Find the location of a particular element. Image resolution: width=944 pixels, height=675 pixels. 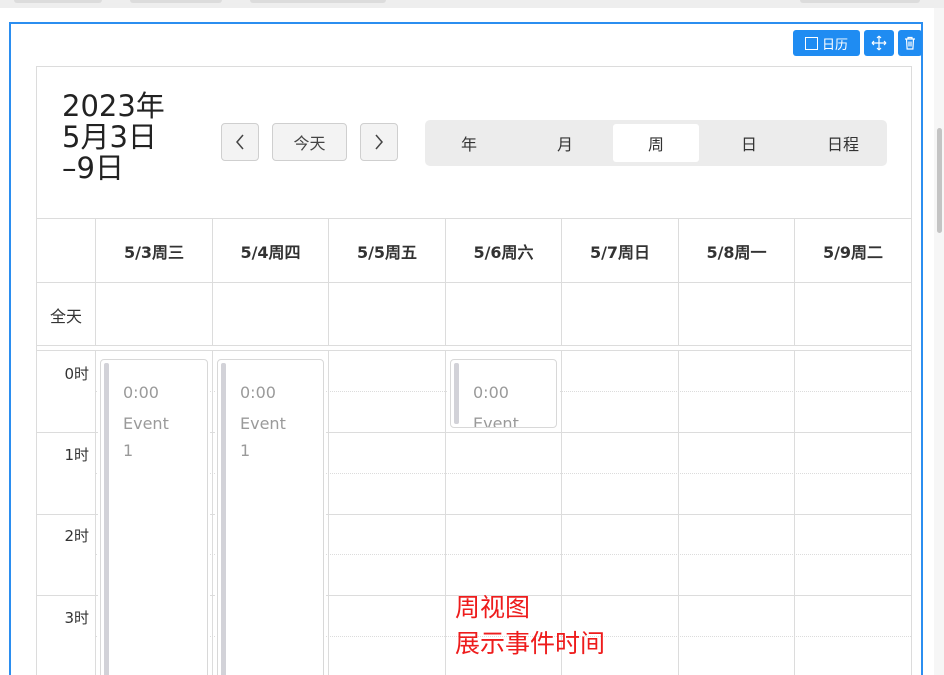

top-tab-strip is located at coordinates (472, 4).